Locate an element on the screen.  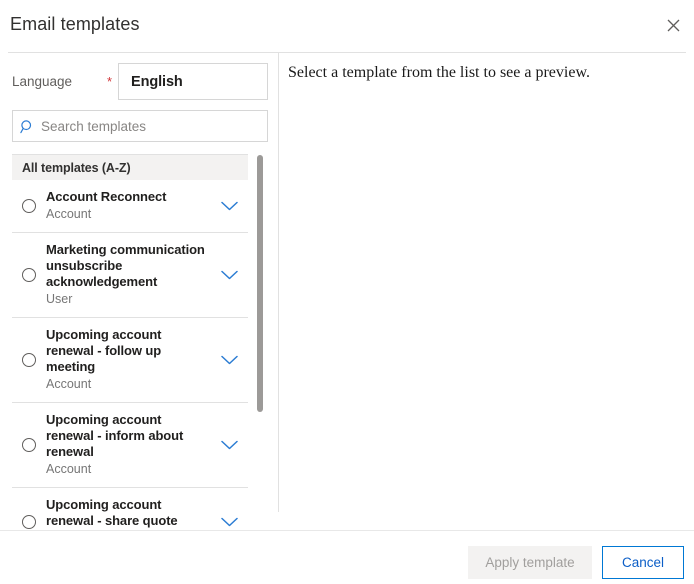
template-list-scrollbar is located at coordinates (259, 328).